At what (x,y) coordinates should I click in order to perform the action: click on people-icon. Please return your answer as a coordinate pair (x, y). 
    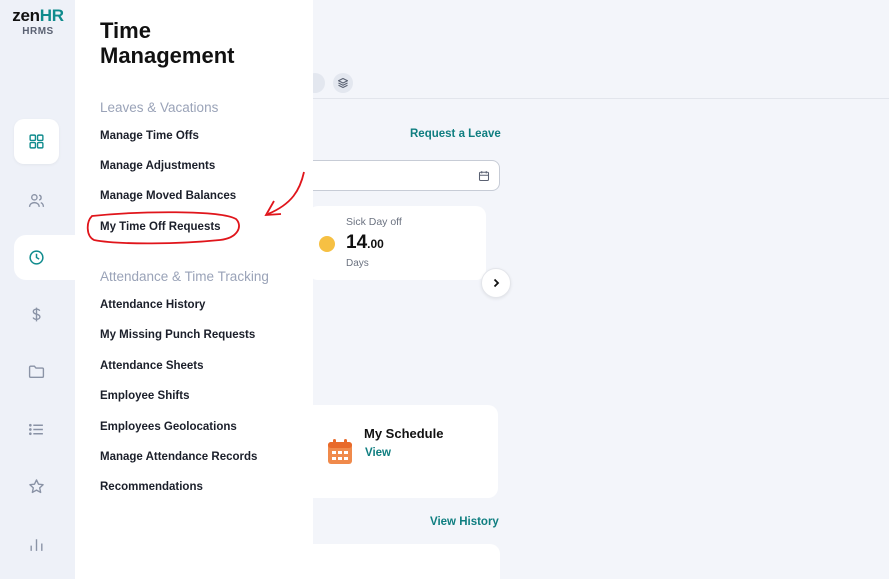
    Looking at the image, I should click on (36, 200).